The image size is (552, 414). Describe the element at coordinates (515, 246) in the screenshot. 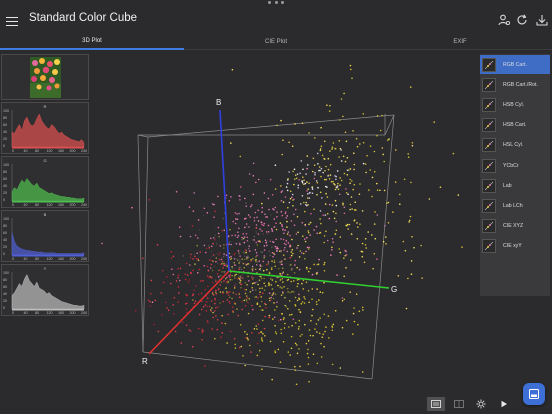

I see `mode-item-cie-xyy: CIE xyY` at that location.